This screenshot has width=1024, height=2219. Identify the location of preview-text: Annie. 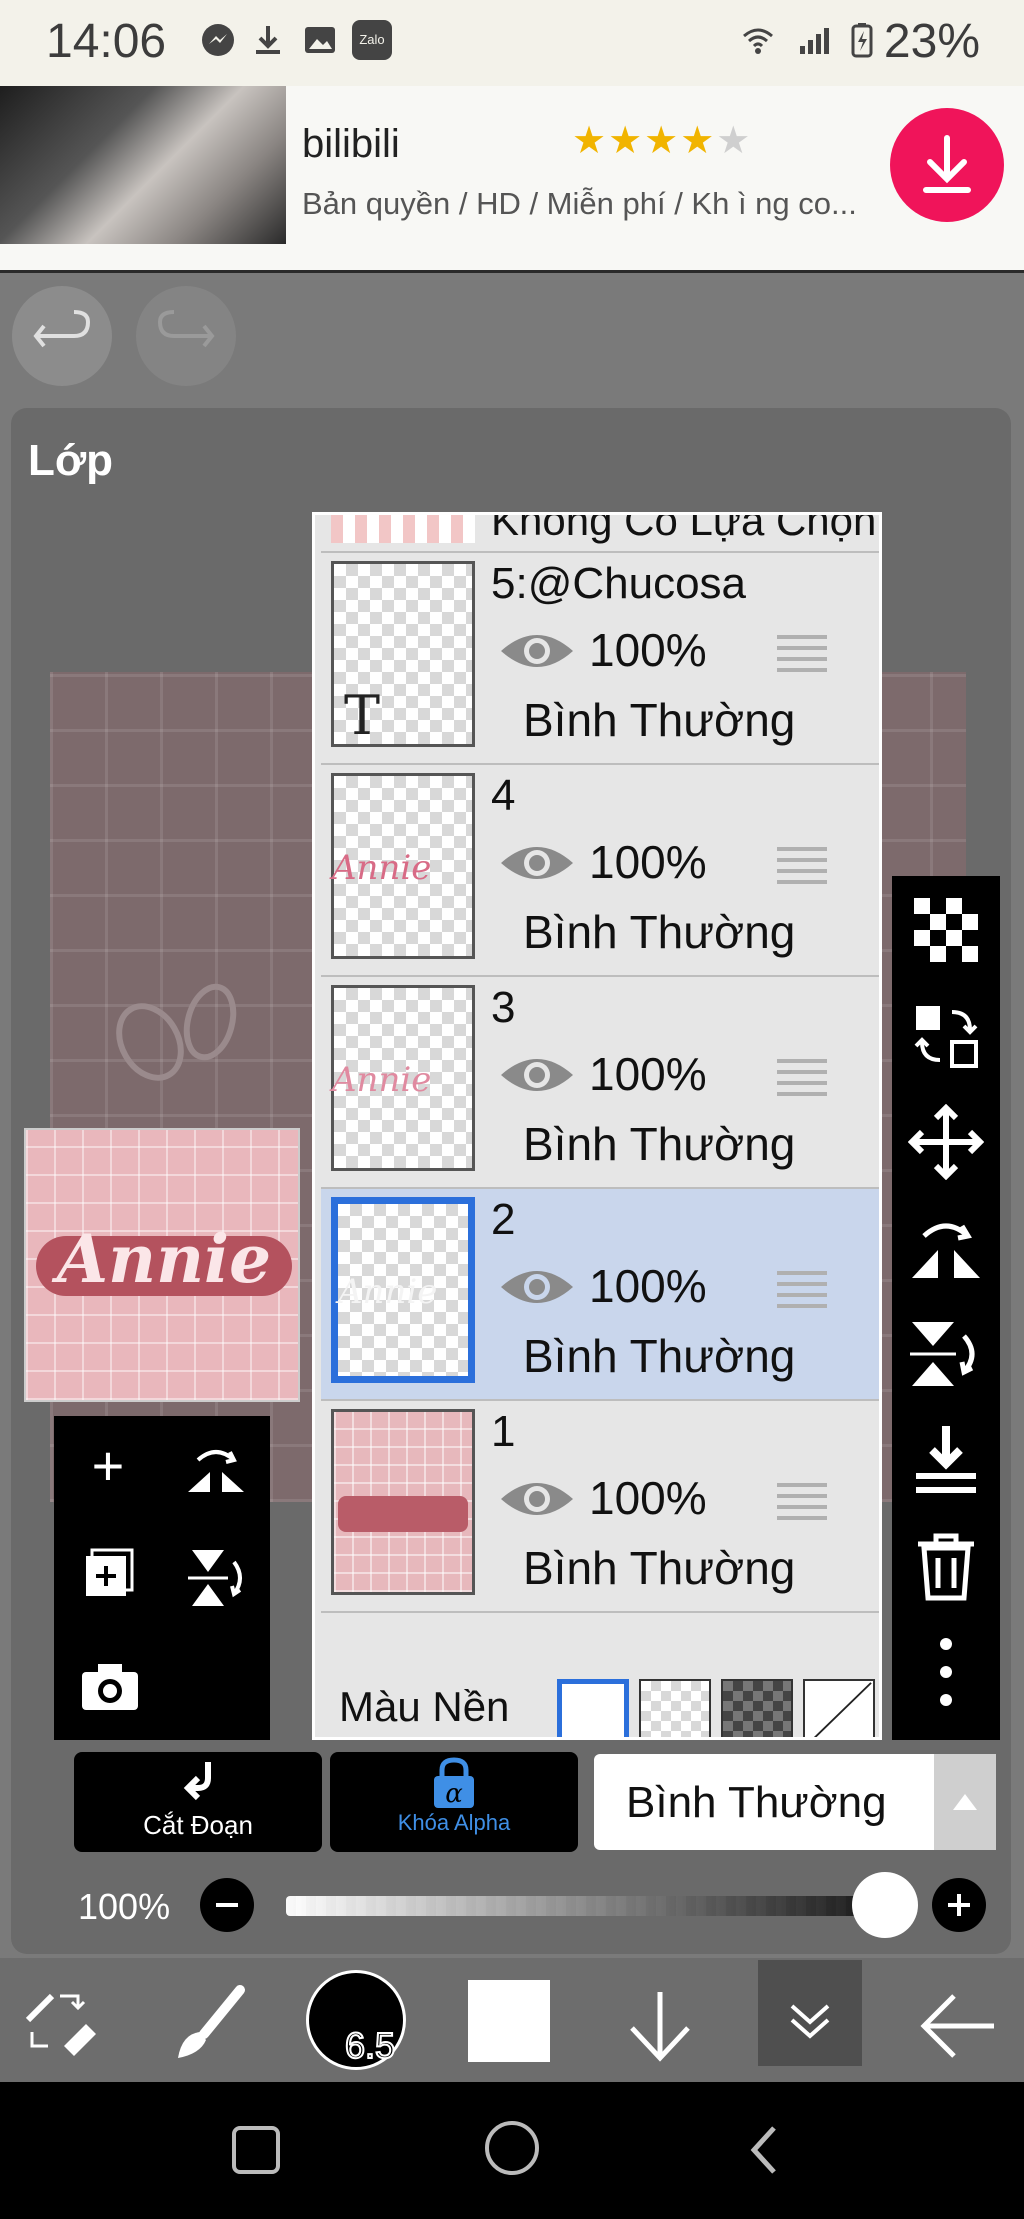
(164, 1259).